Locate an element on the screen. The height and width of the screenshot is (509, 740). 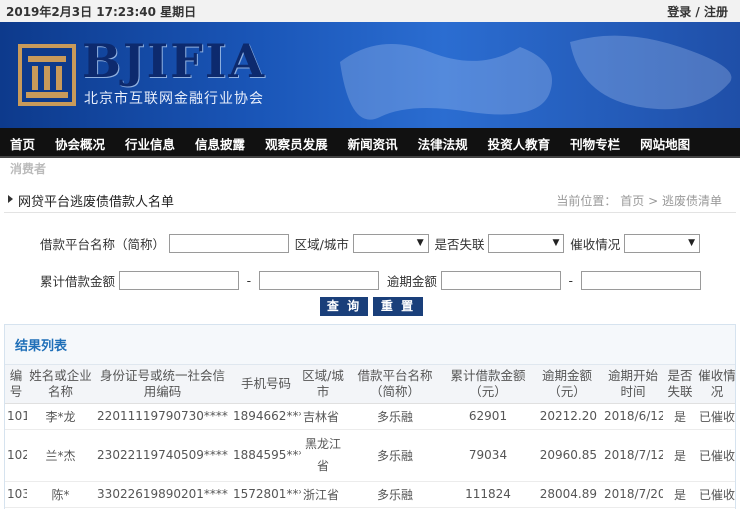
section-title: 网贷平台逃废债借款人名单 is located at coordinates (96, 202).